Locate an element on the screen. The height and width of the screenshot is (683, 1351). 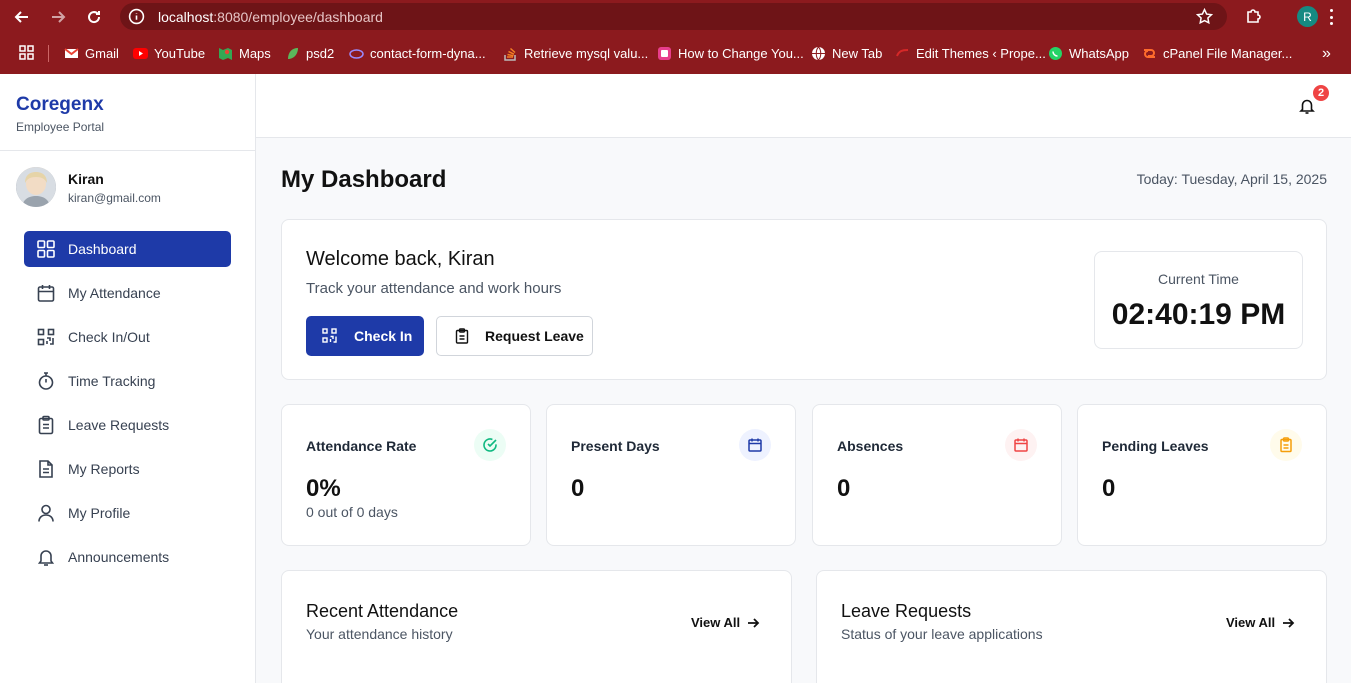
maps-icon is located at coordinates (225, 53).